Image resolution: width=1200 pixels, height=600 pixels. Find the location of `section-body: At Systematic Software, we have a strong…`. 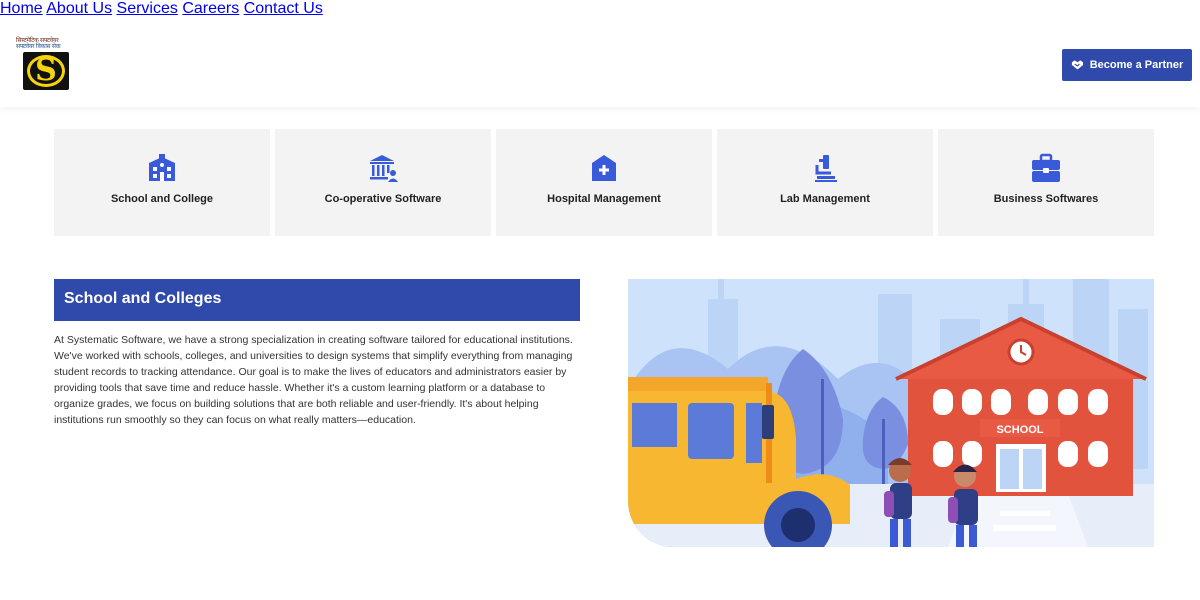

section-body: At Systematic Software, we have a strong… is located at coordinates (313, 380).